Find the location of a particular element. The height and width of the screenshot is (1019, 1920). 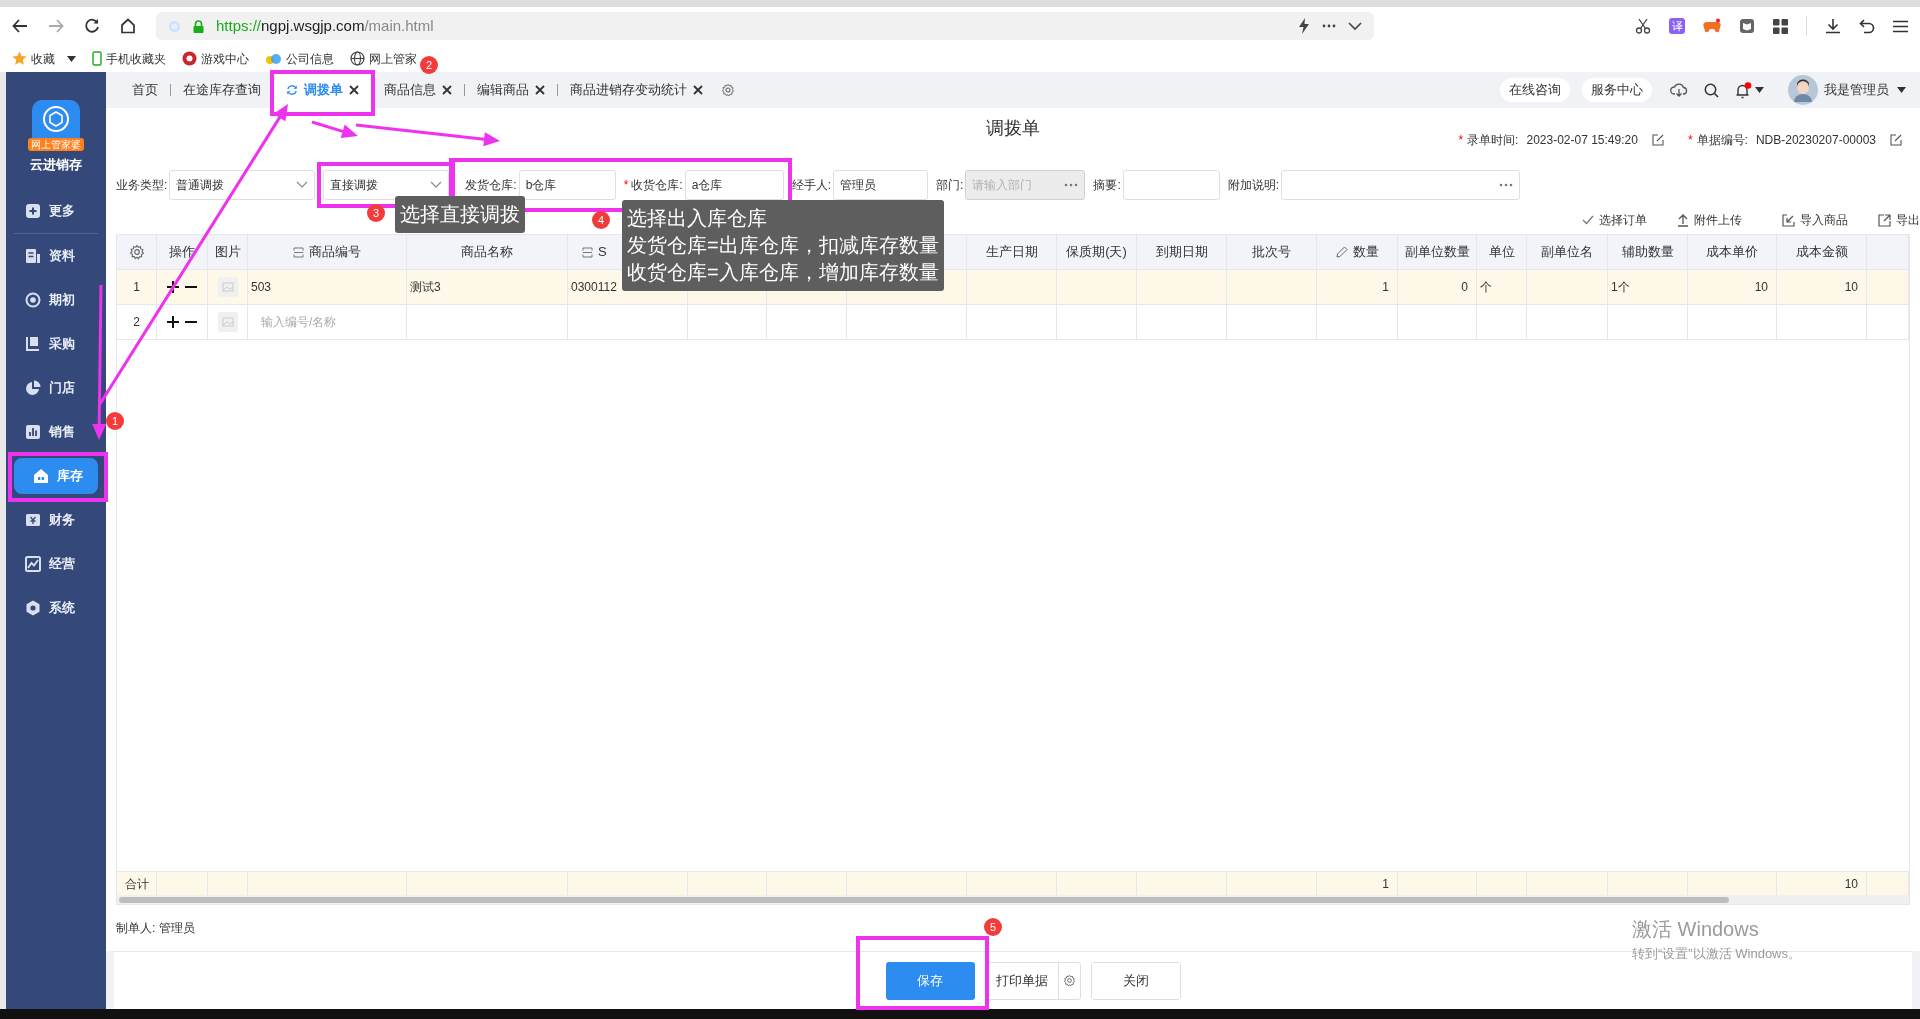

column-header: 到期日期 is located at coordinates (1181, 252).